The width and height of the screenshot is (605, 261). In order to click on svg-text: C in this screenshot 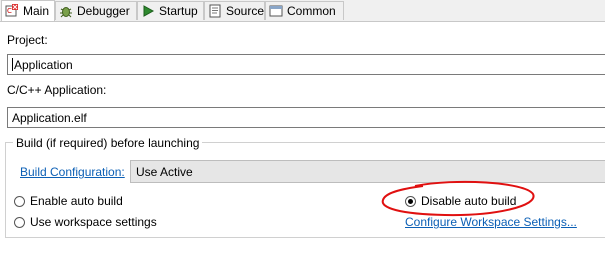, I will do `click(9, 11)`.